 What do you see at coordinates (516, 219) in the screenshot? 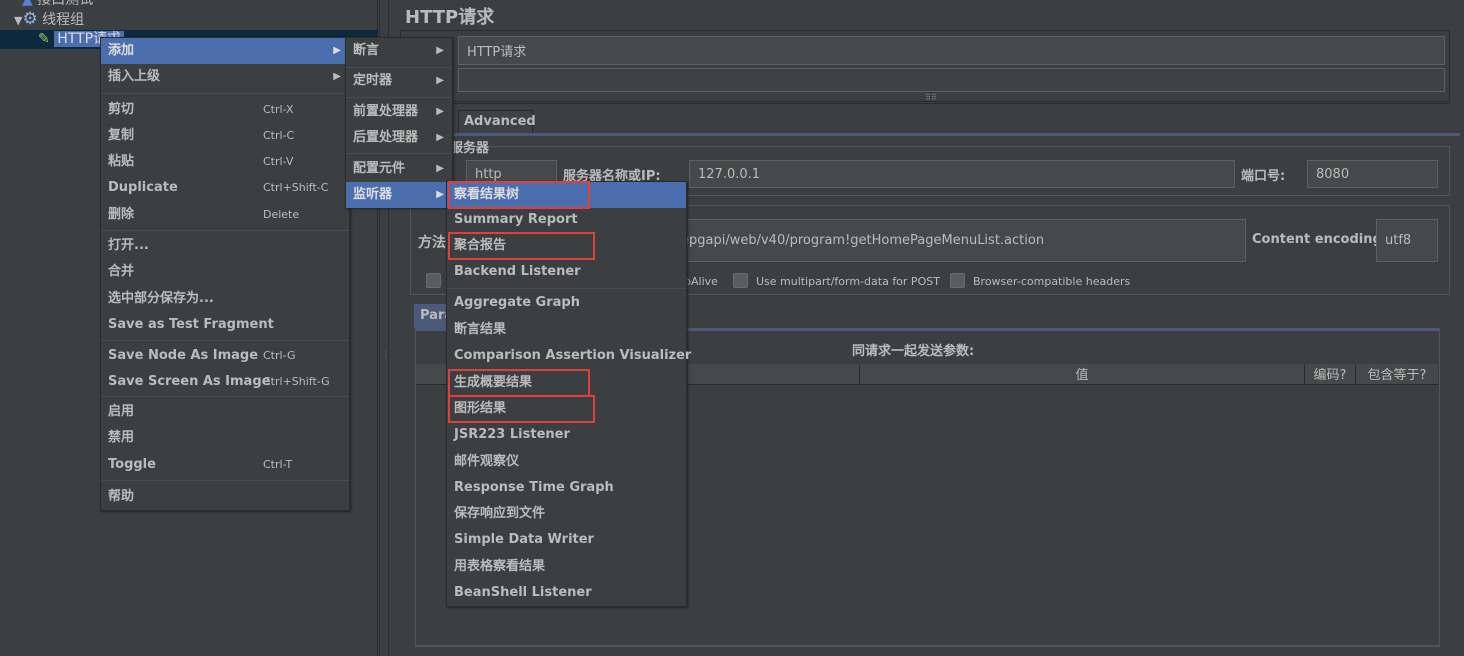
I see `menu-item-label: Summary Report` at bounding box center [516, 219].